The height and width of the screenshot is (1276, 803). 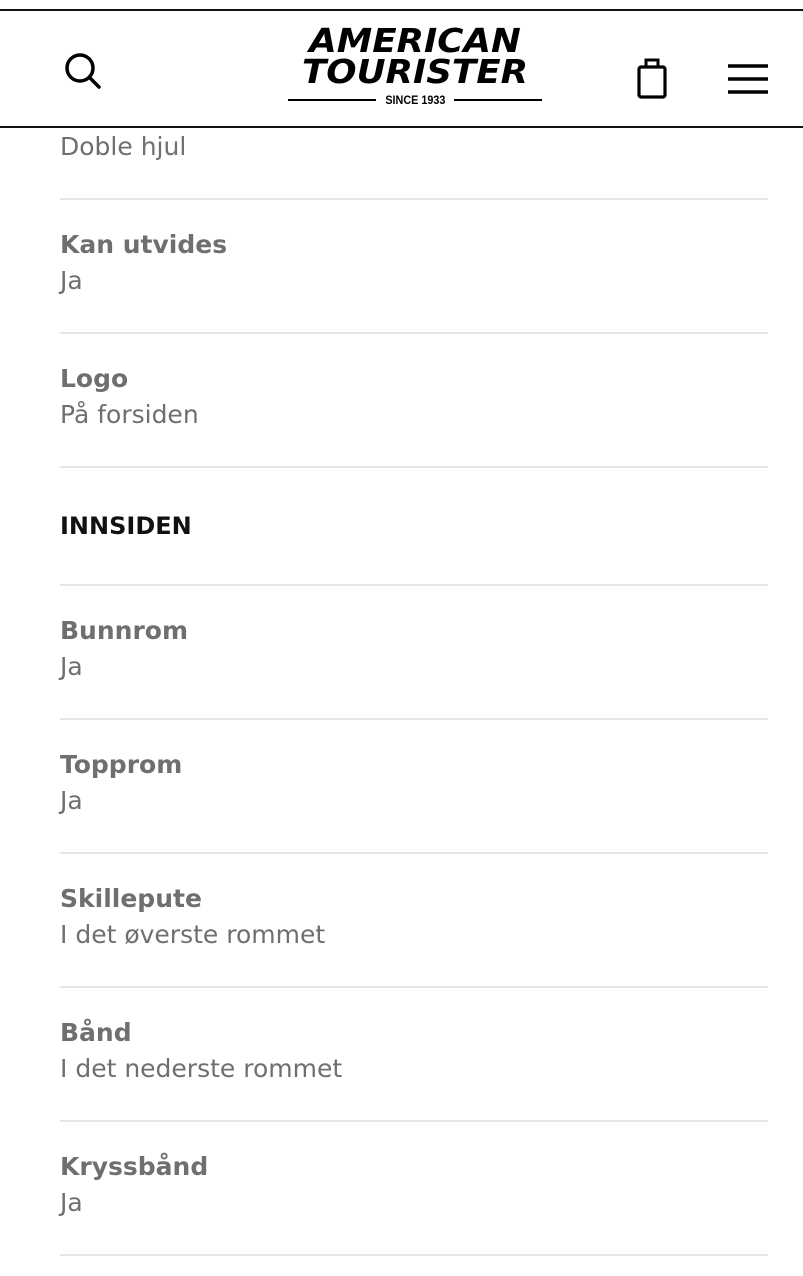 I want to click on spec-label: Skillepute, so click(x=131, y=898).